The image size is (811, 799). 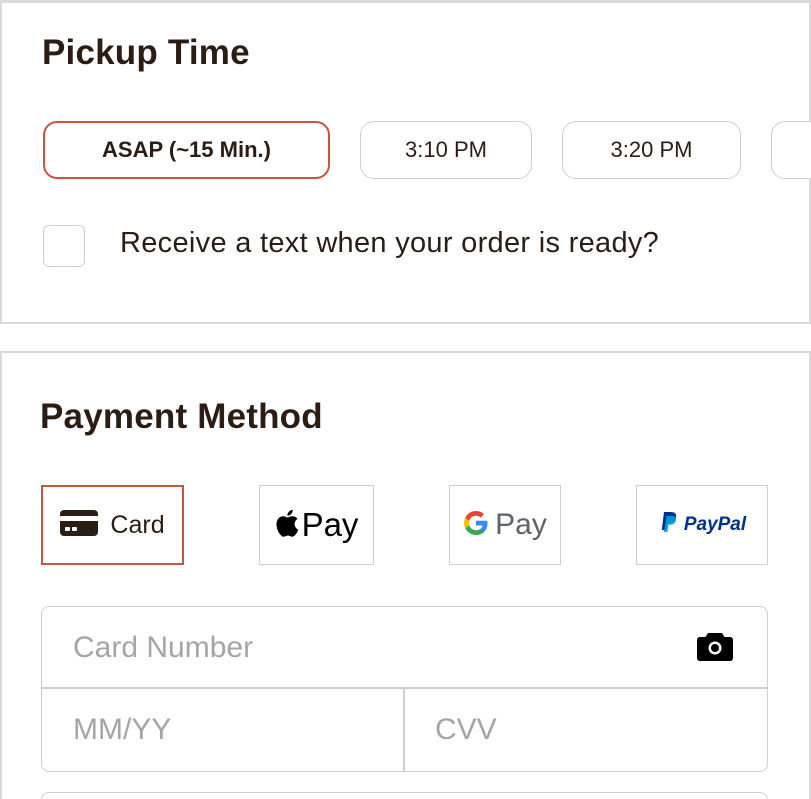 I want to click on payment-option-card: Card, so click(x=112, y=525).